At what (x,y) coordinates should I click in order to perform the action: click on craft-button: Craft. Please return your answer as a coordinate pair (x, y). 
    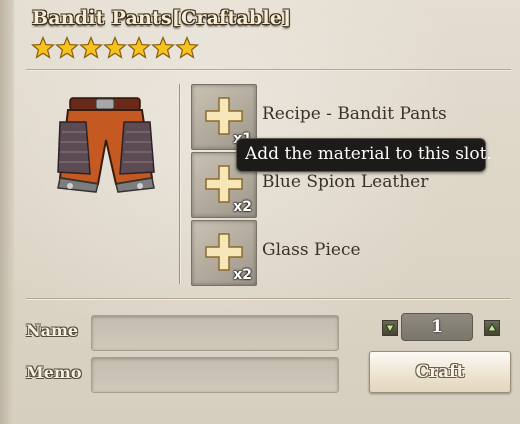
    Looking at the image, I should click on (440, 372).